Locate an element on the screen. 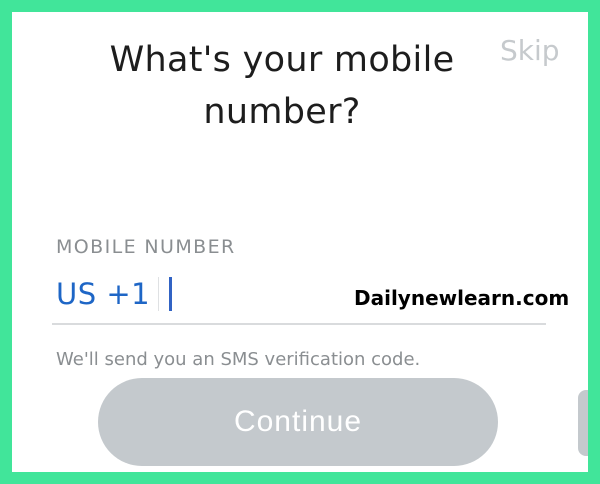  sms-helper-text: We'll send you an SMS verification code. is located at coordinates (238, 359).